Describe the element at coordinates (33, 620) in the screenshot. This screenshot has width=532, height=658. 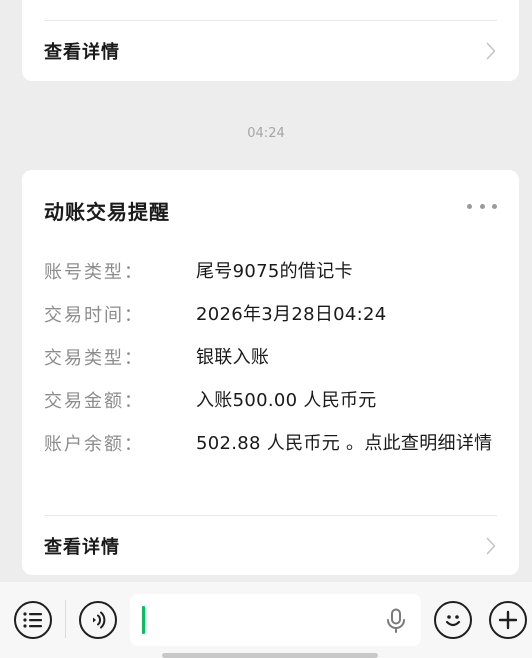
I see `menu-list-icon` at that location.